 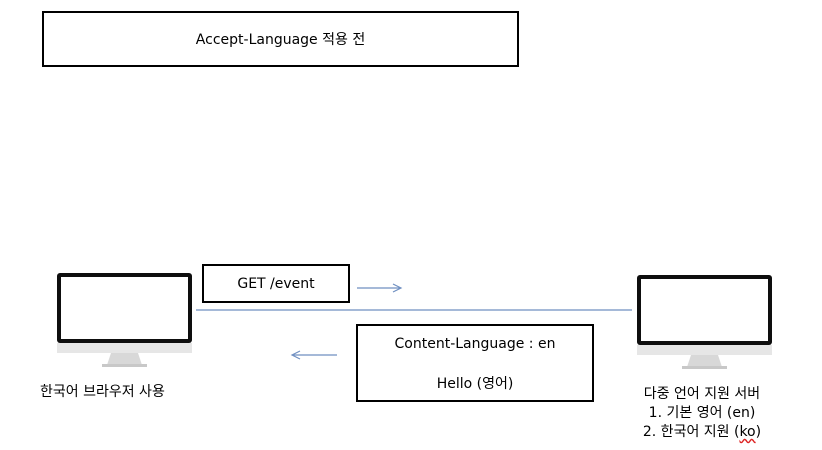 What do you see at coordinates (475, 384) in the screenshot?
I see `response-body-line: Hello (영어)` at bounding box center [475, 384].